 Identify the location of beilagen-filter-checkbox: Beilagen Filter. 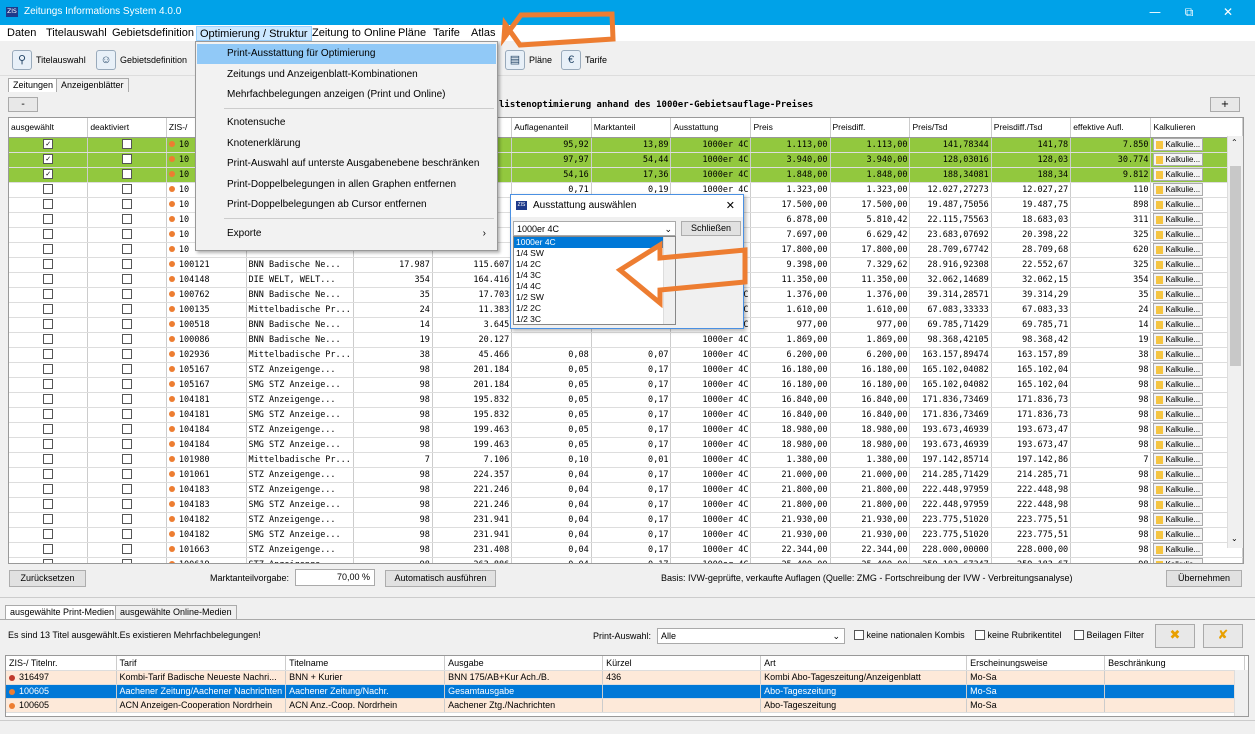
(1109, 635).